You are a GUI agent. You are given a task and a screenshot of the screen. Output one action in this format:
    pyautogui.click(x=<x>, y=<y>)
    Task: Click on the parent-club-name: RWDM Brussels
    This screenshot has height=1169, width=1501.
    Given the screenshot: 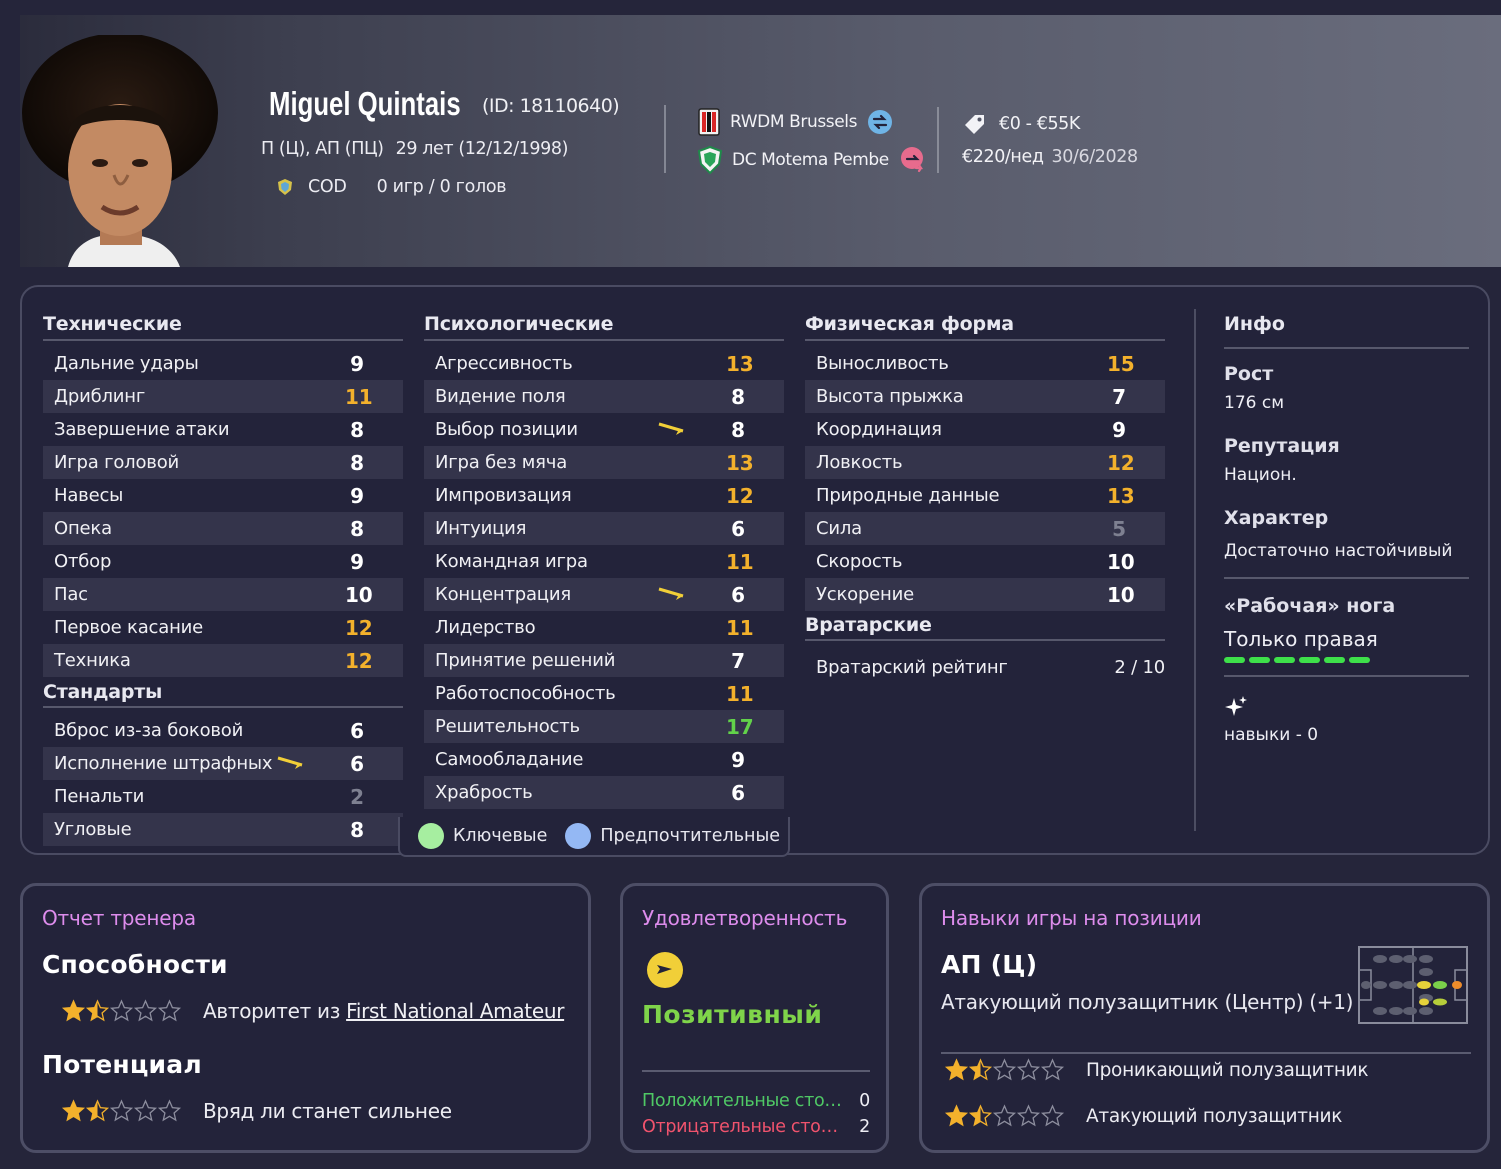 What is the action you would take?
    pyautogui.click(x=793, y=122)
    